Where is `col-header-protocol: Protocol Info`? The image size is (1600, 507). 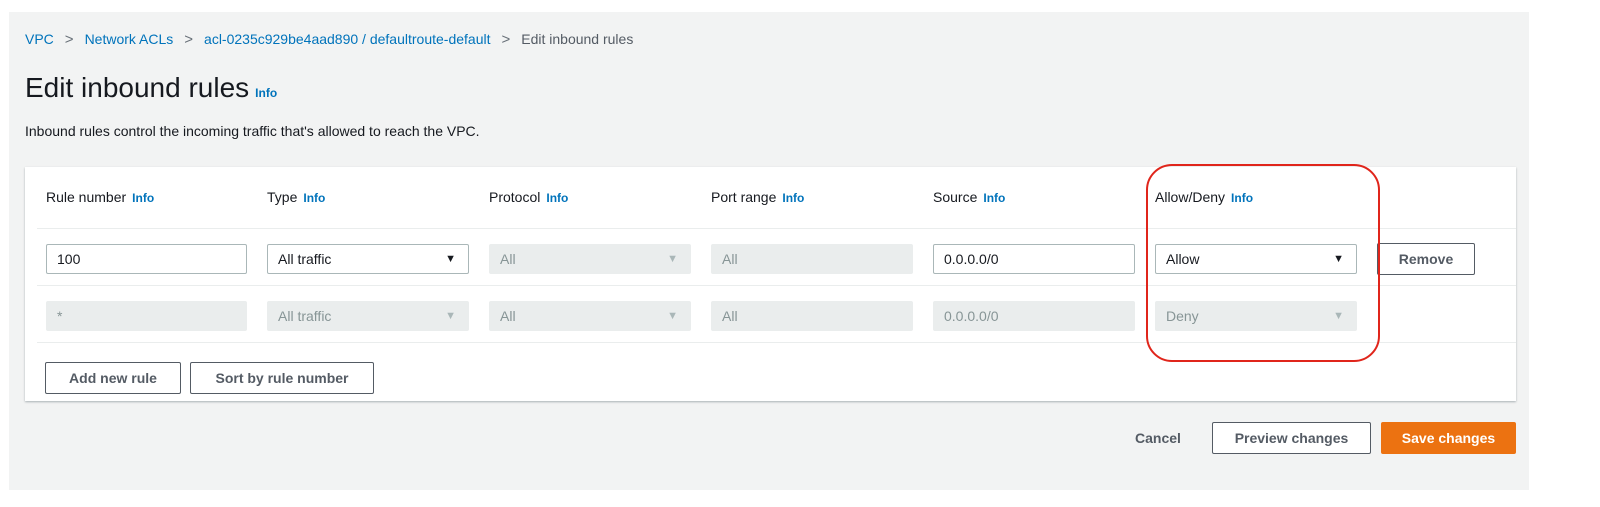
col-header-protocol: Protocol Info is located at coordinates (528, 197).